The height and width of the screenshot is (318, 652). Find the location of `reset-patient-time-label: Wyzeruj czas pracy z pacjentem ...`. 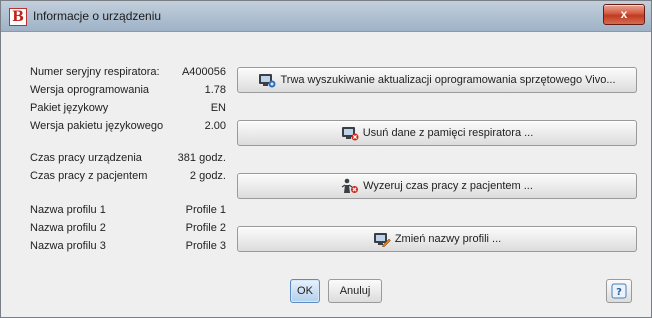

reset-patient-time-label: Wyzeruj czas pracy z pacjentem ... is located at coordinates (448, 186).